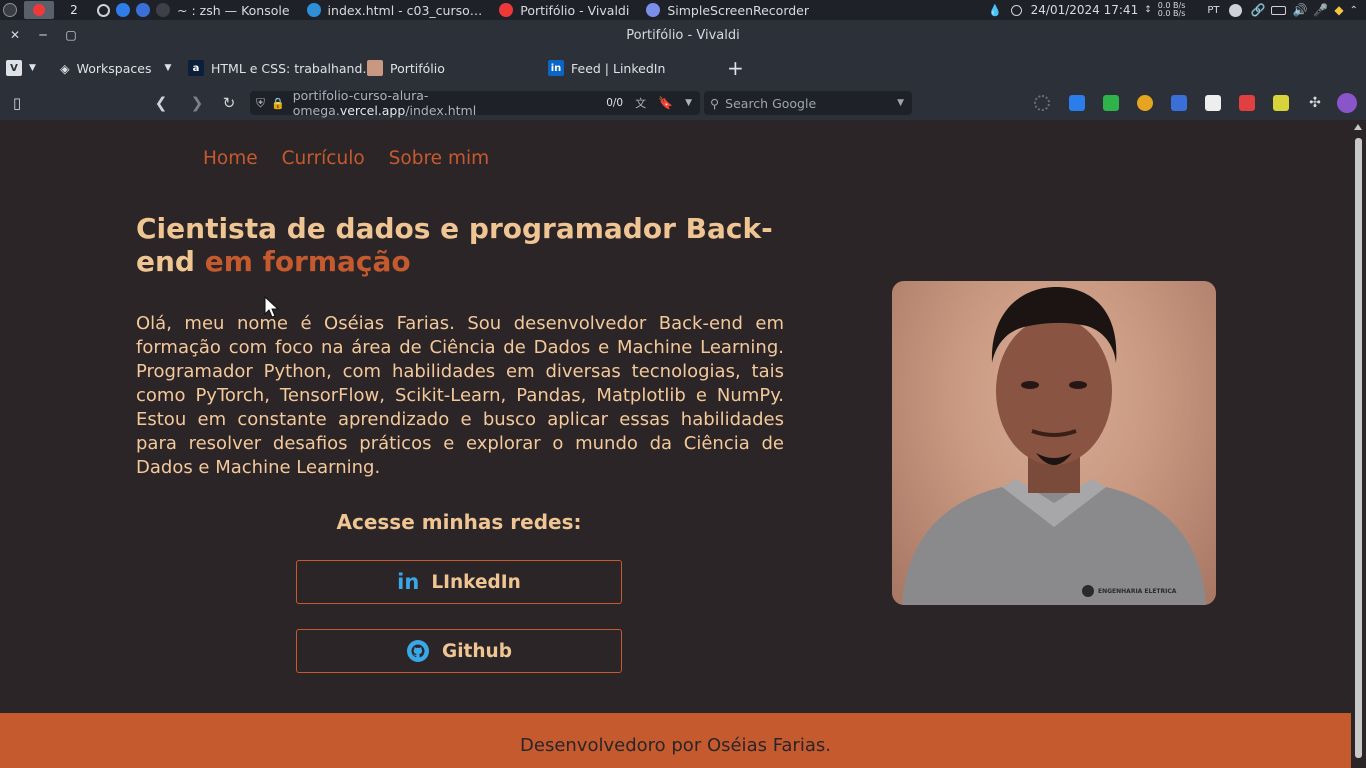  I want to click on translate-extension-icon, so click(1179, 103).